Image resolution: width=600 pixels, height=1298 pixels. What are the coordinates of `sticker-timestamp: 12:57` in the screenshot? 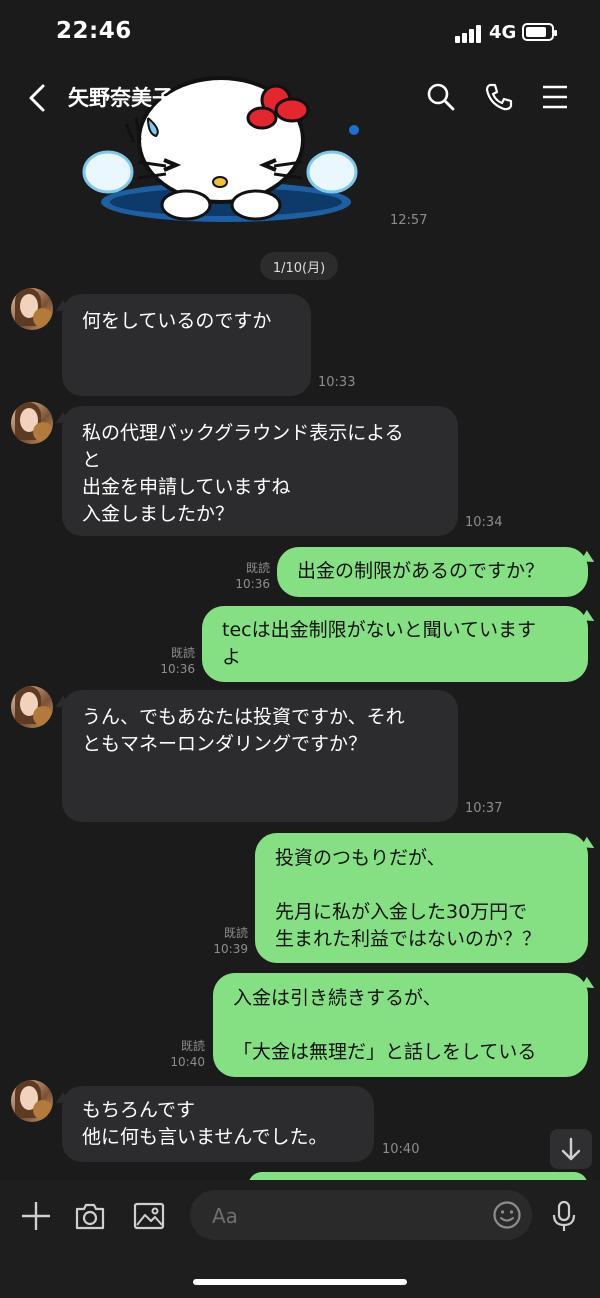 It's located at (409, 220).